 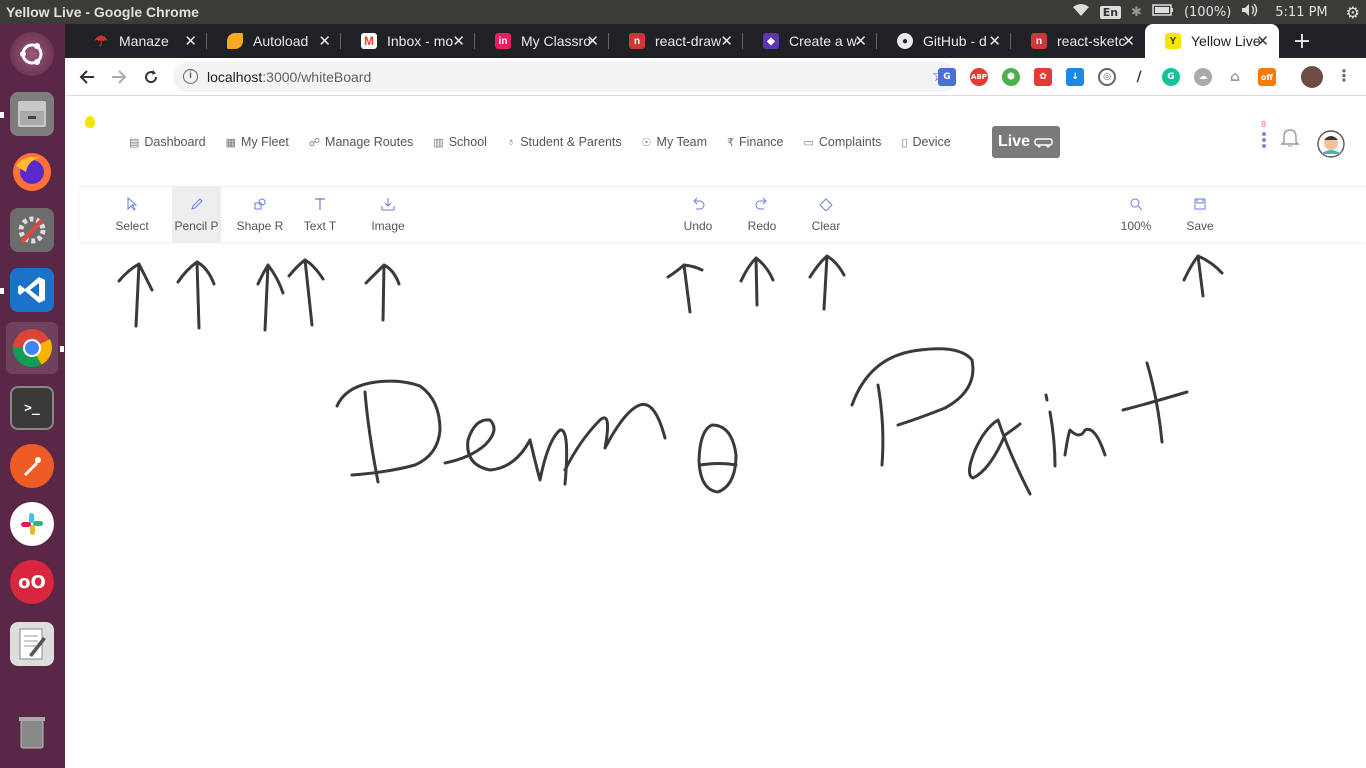 What do you see at coordinates (1312, 77) in the screenshot?
I see `profile-avatar` at bounding box center [1312, 77].